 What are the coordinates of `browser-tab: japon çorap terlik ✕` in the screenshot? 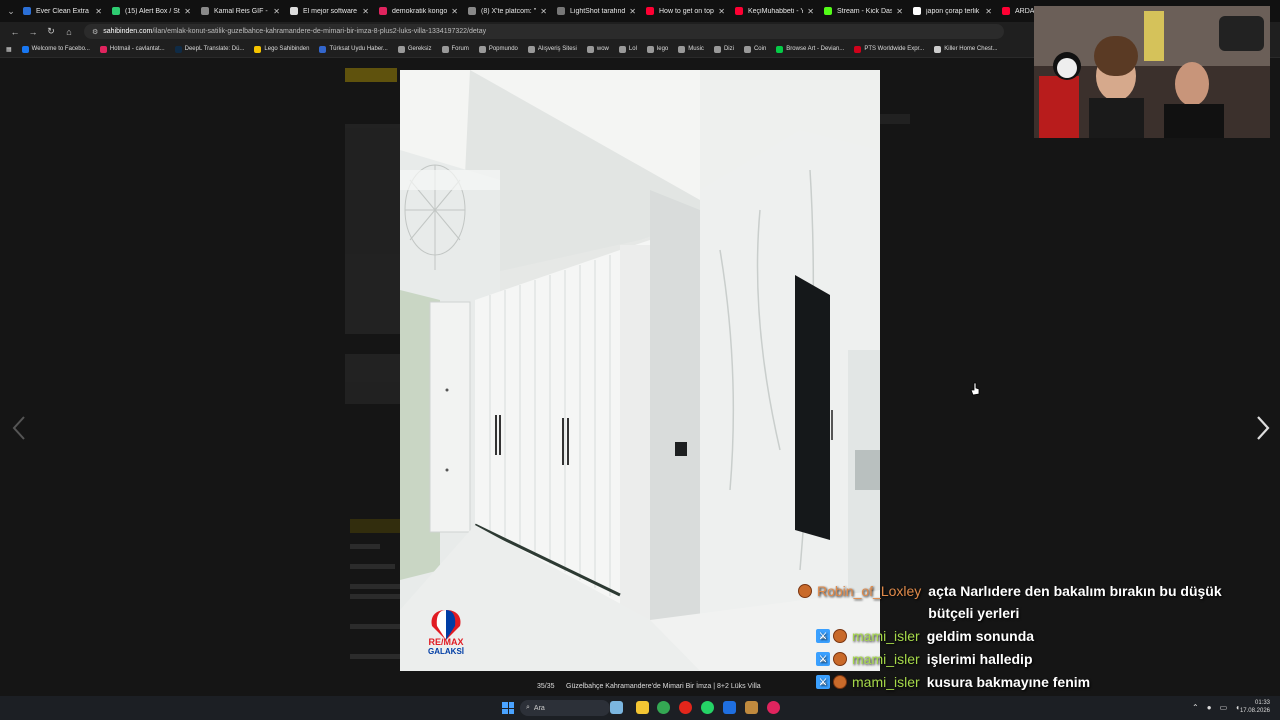 It's located at (952, 11).